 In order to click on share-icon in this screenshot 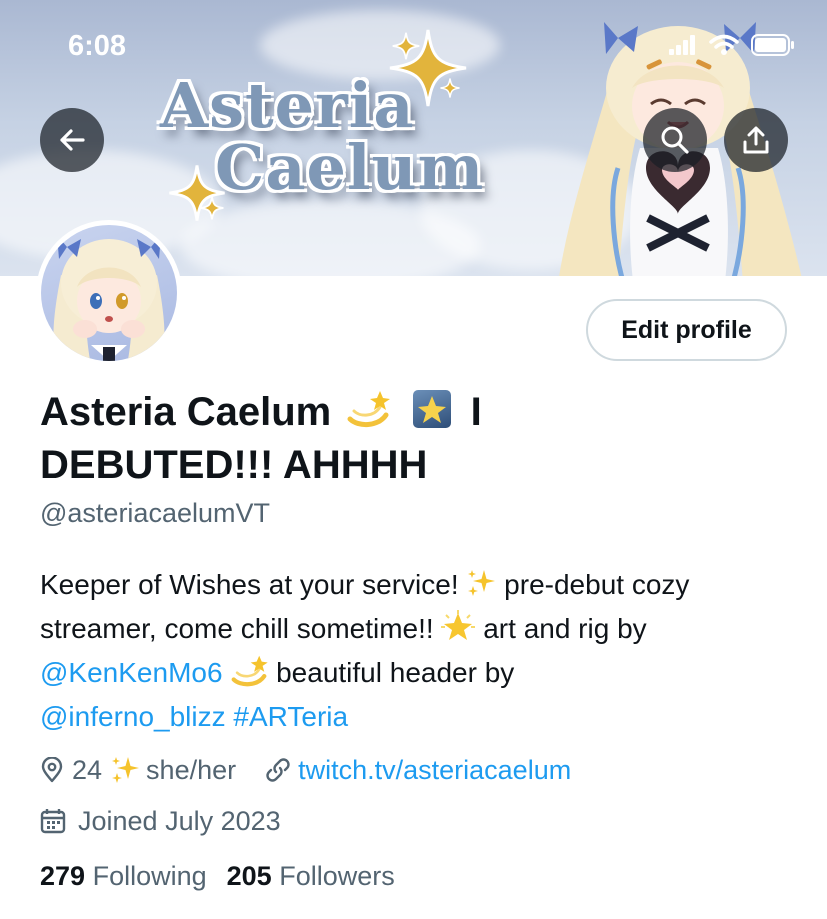, I will do `click(756, 140)`.